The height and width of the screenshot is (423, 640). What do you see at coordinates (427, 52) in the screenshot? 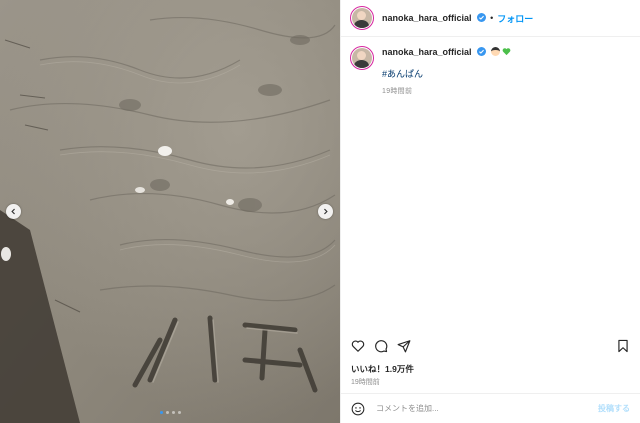
I see `caption-username: nanoka_hara_official` at bounding box center [427, 52].